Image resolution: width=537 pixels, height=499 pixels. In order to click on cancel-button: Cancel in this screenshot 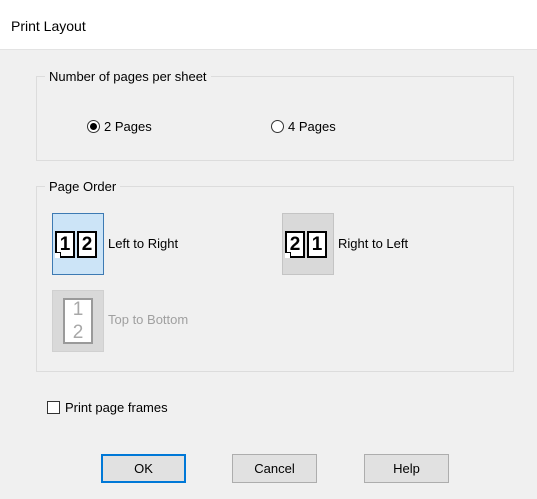, I will do `click(274, 468)`.